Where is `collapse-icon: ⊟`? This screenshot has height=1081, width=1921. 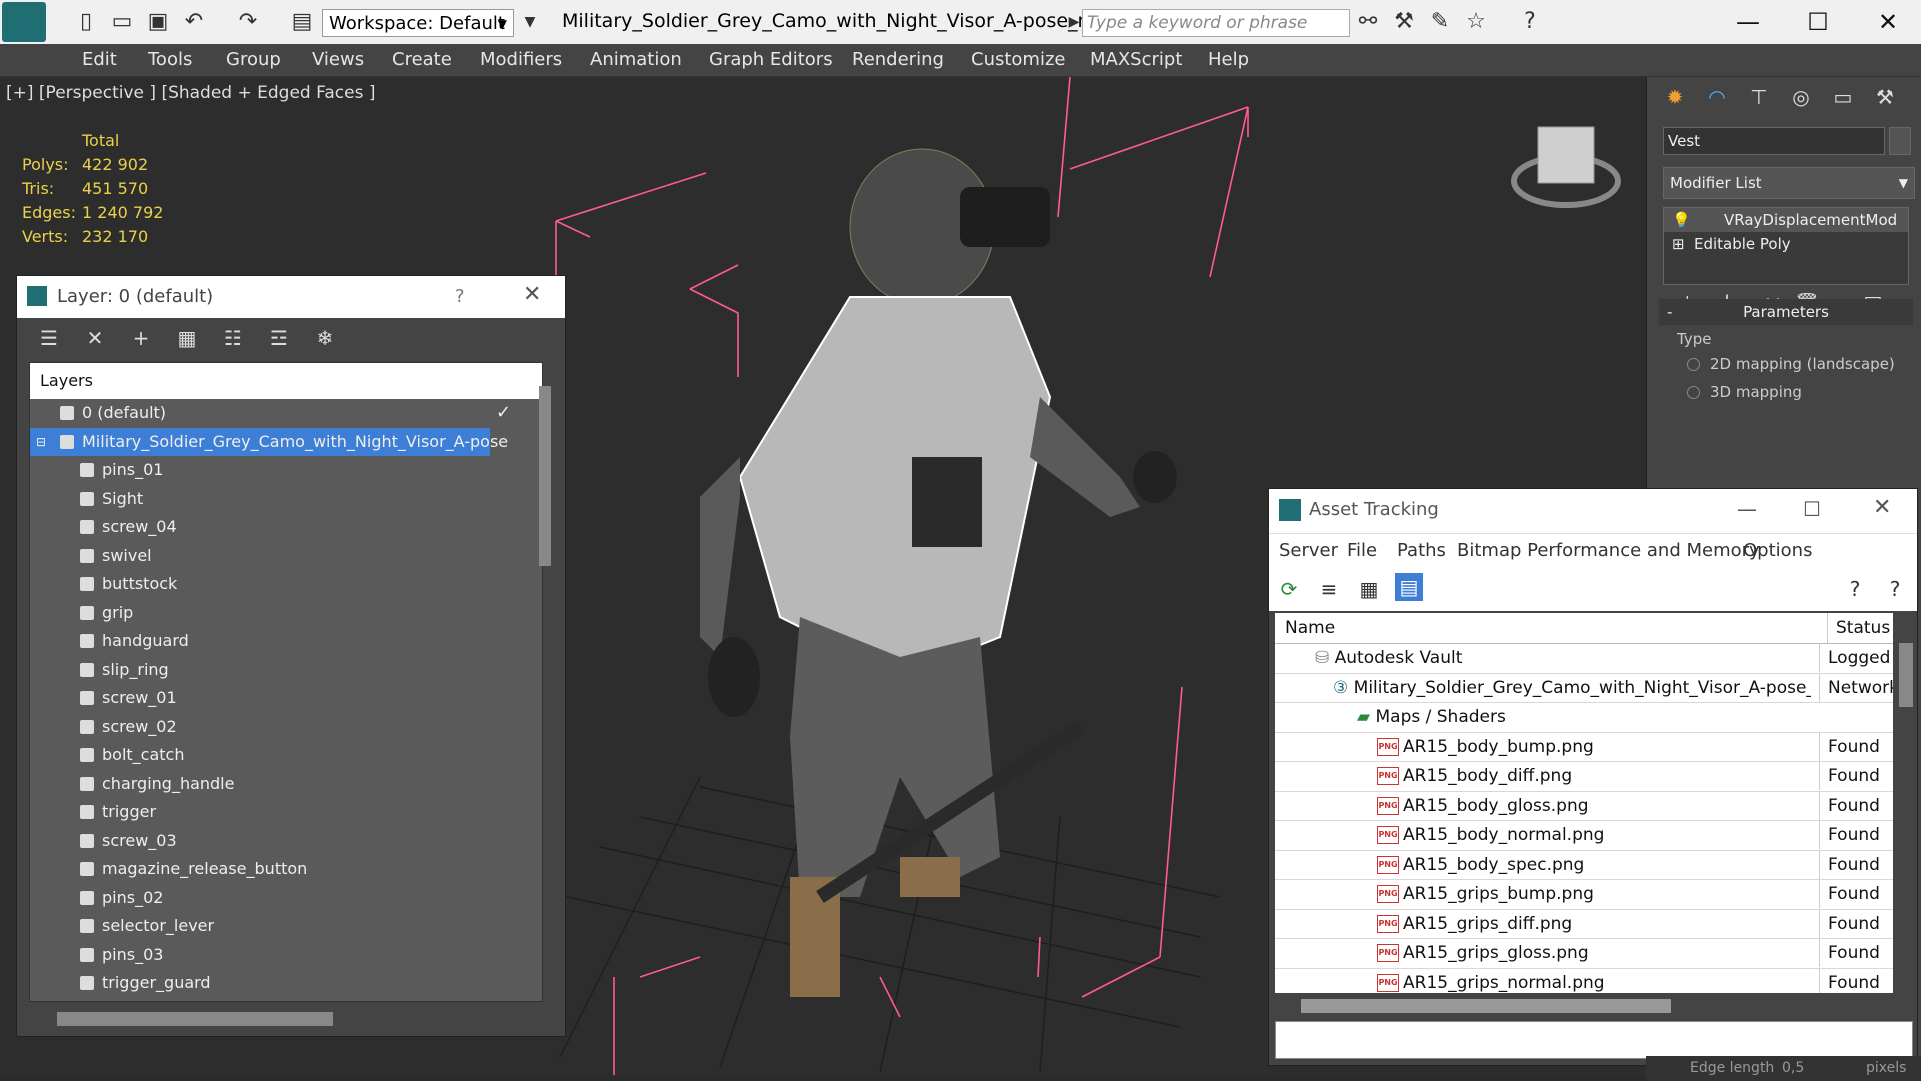
collapse-icon: ⊟ is located at coordinates (41, 442).